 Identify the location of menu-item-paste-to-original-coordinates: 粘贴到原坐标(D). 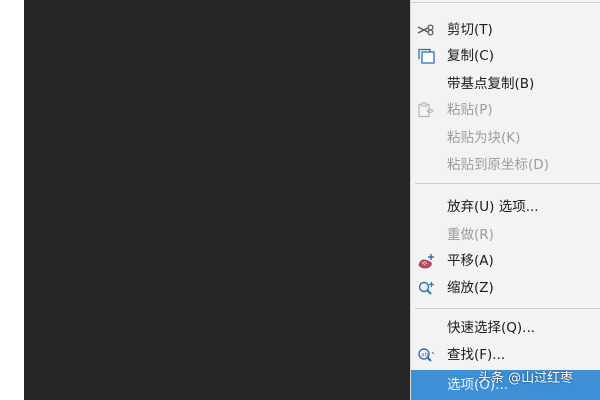
(505, 165).